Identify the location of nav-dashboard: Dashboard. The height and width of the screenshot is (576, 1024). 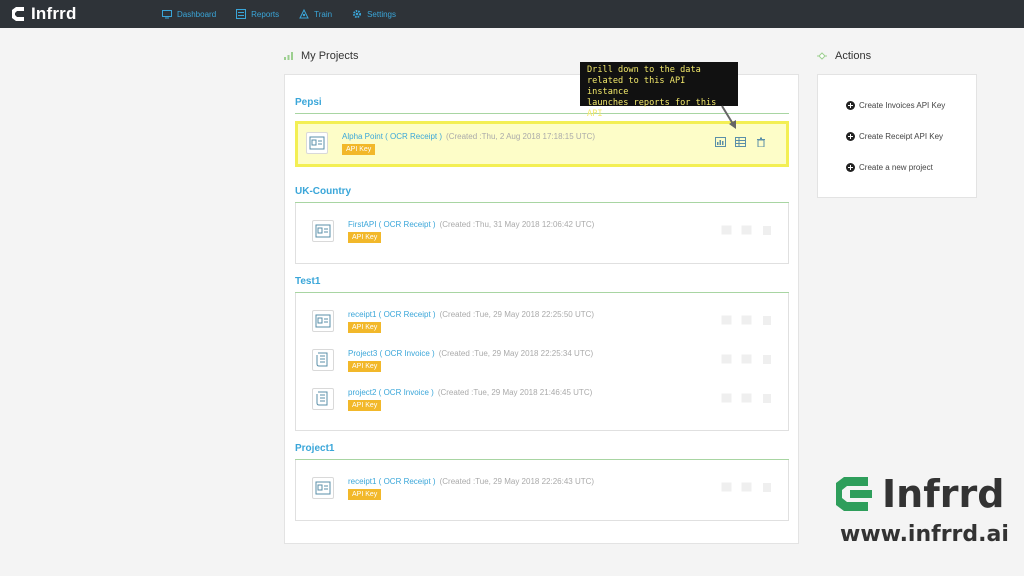
(189, 14).